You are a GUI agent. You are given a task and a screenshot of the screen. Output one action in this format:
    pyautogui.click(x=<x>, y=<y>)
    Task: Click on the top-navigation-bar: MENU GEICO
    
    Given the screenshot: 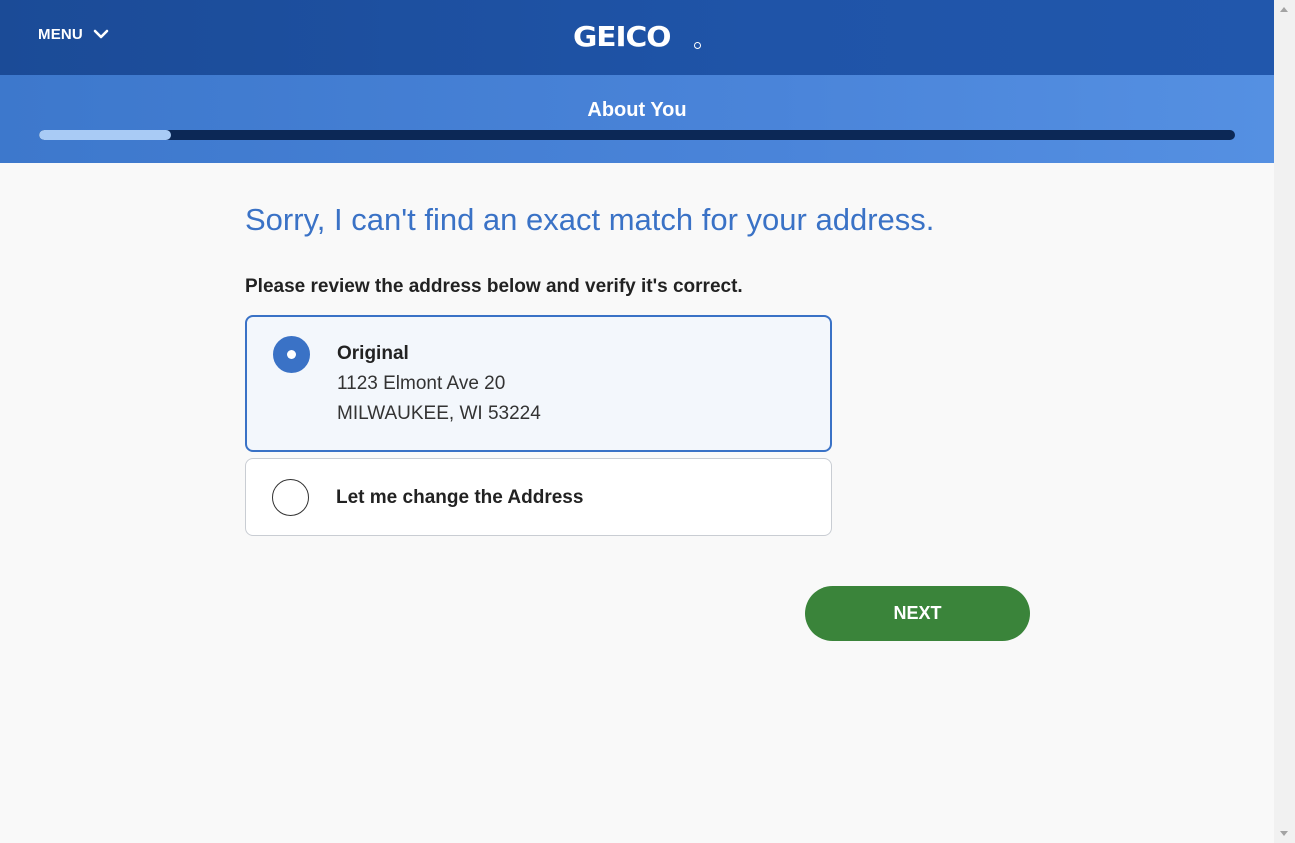 What is the action you would take?
    pyautogui.click(x=637, y=37)
    